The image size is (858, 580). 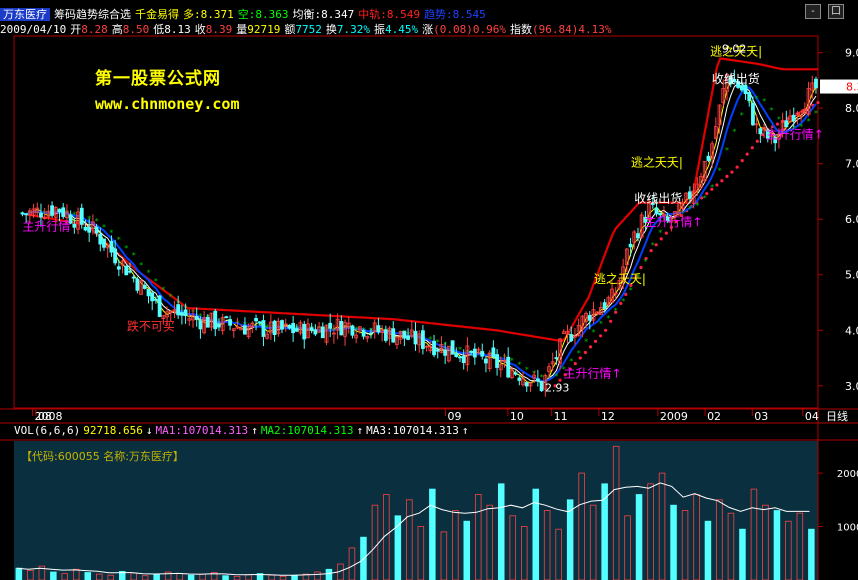 What do you see at coordinates (454, 416) in the screenshot?
I see `time-tick-label: 09` at bounding box center [454, 416].